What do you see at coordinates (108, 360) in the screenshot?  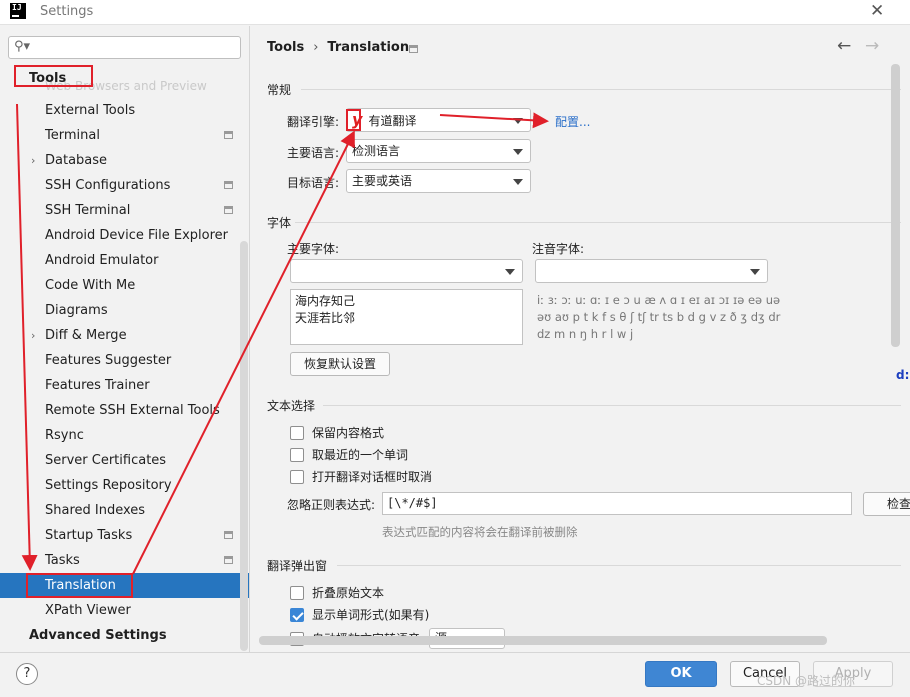 I see `tree-item-label: Features Suggester` at bounding box center [108, 360].